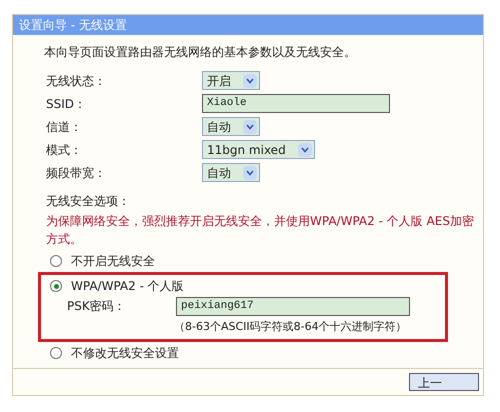 This screenshot has width=500, height=412. What do you see at coordinates (200, 52) in the screenshot?
I see `intro-text: 本向导页面设置路由器无线网络的基本参数以及无线安全。` at bounding box center [200, 52].